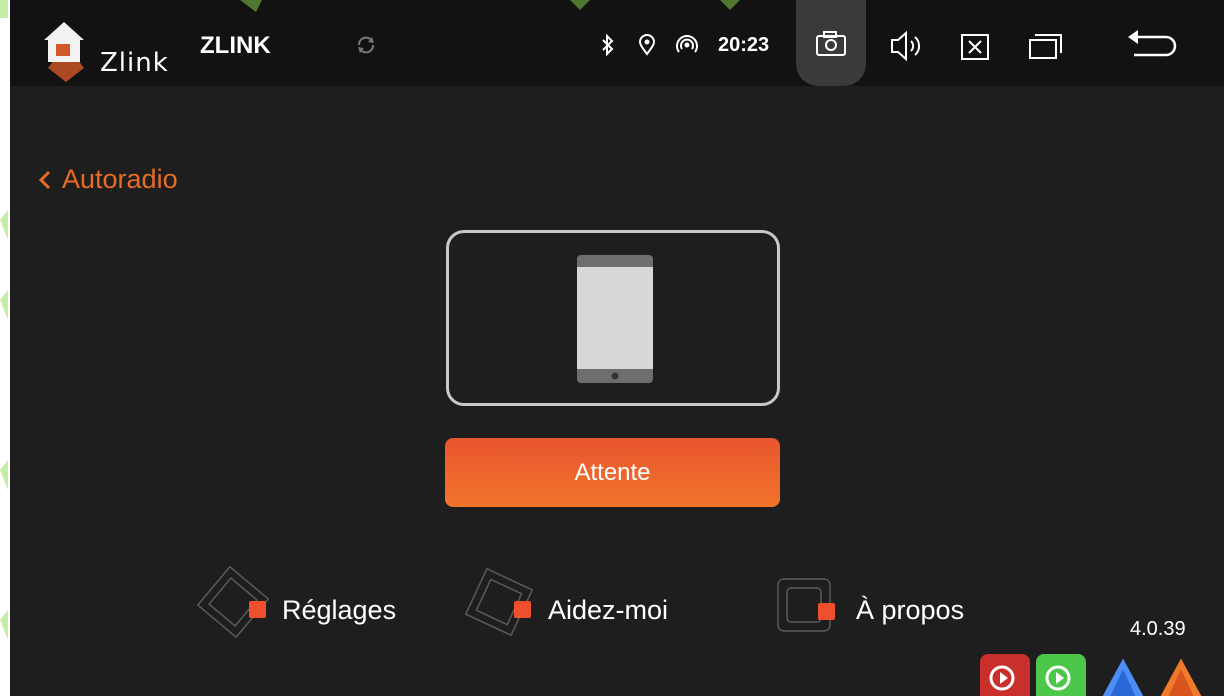 Image resolution: width=1224 pixels, height=696 pixels. What do you see at coordinates (1158, 629) in the screenshot?
I see `version-label: 4.0.39` at bounding box center [1158, 629].